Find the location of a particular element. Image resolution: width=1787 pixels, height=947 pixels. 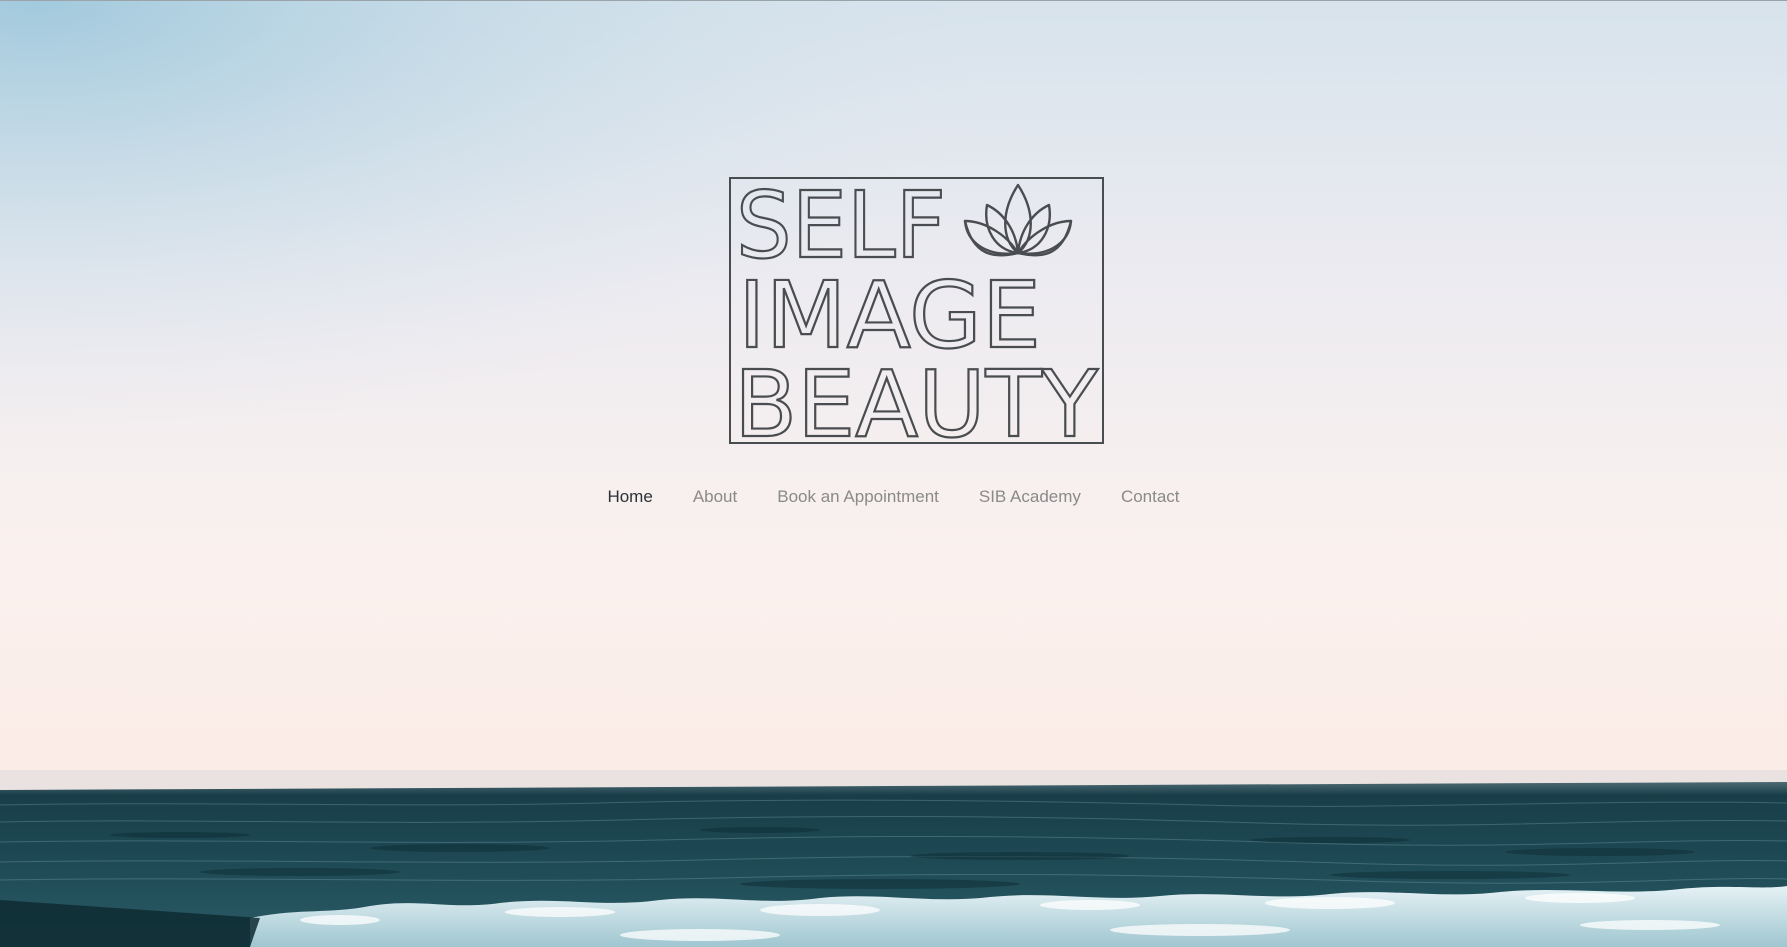

logo: SELF IMAGE BEAUTY is located at coordinates (917, 315).